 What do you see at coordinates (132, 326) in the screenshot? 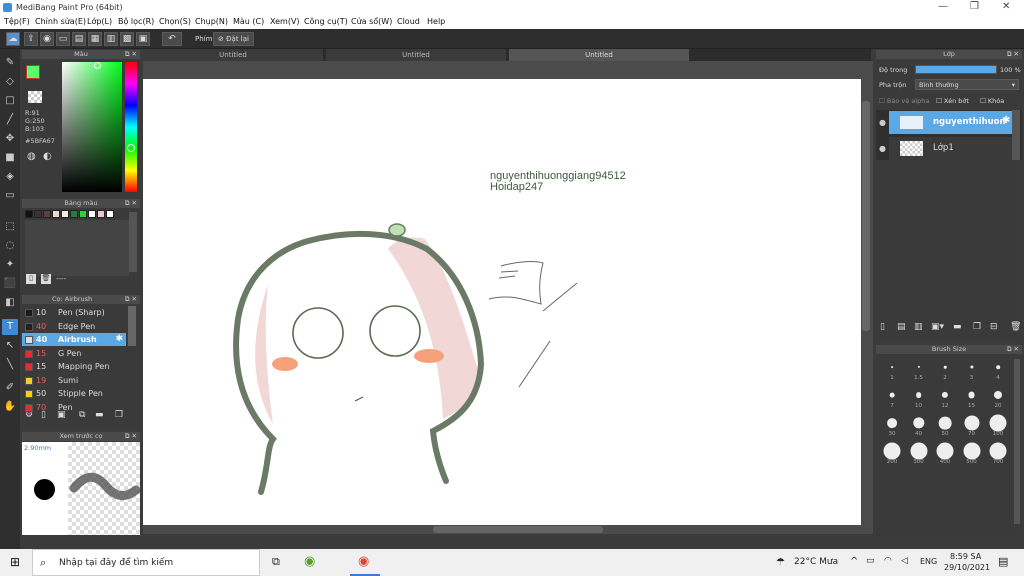
I see `brush-scrollbar` at bounding box center [132, 326].